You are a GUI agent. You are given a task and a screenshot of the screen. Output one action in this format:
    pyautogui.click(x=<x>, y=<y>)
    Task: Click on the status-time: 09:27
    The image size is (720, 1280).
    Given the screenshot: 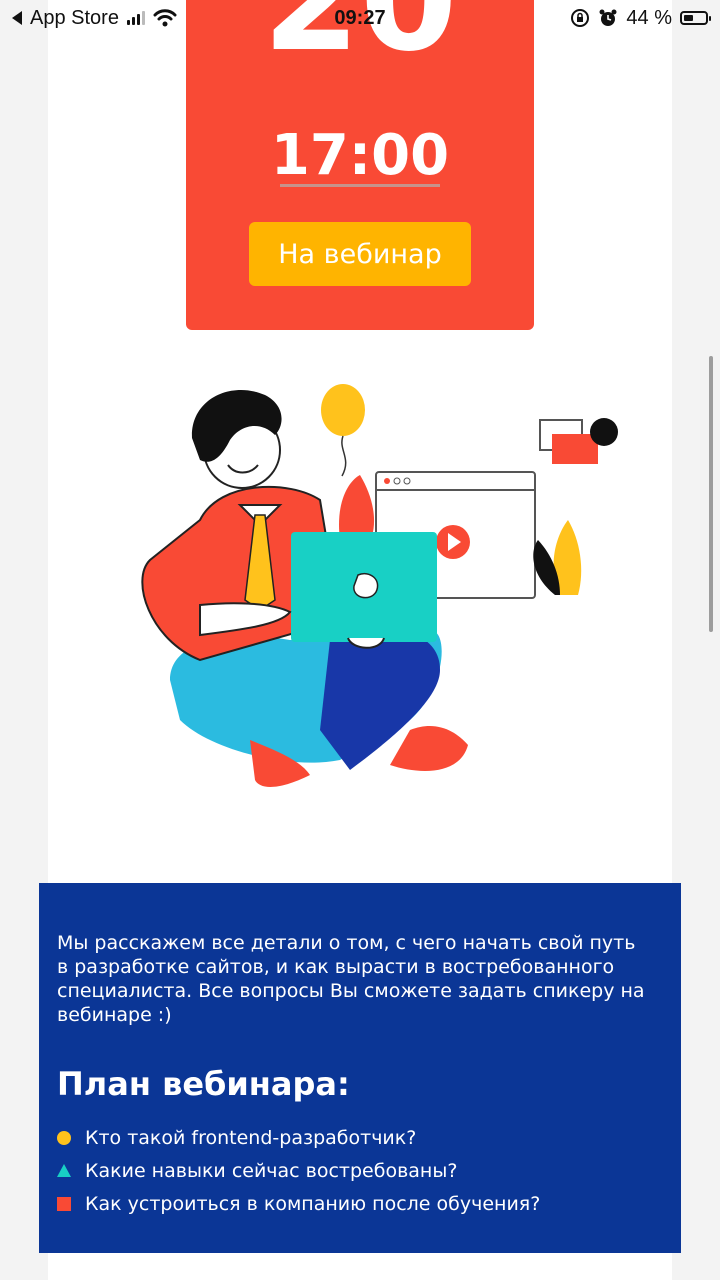 What is the action you would take?
    pyautogui.click(x=360, y=17)
    